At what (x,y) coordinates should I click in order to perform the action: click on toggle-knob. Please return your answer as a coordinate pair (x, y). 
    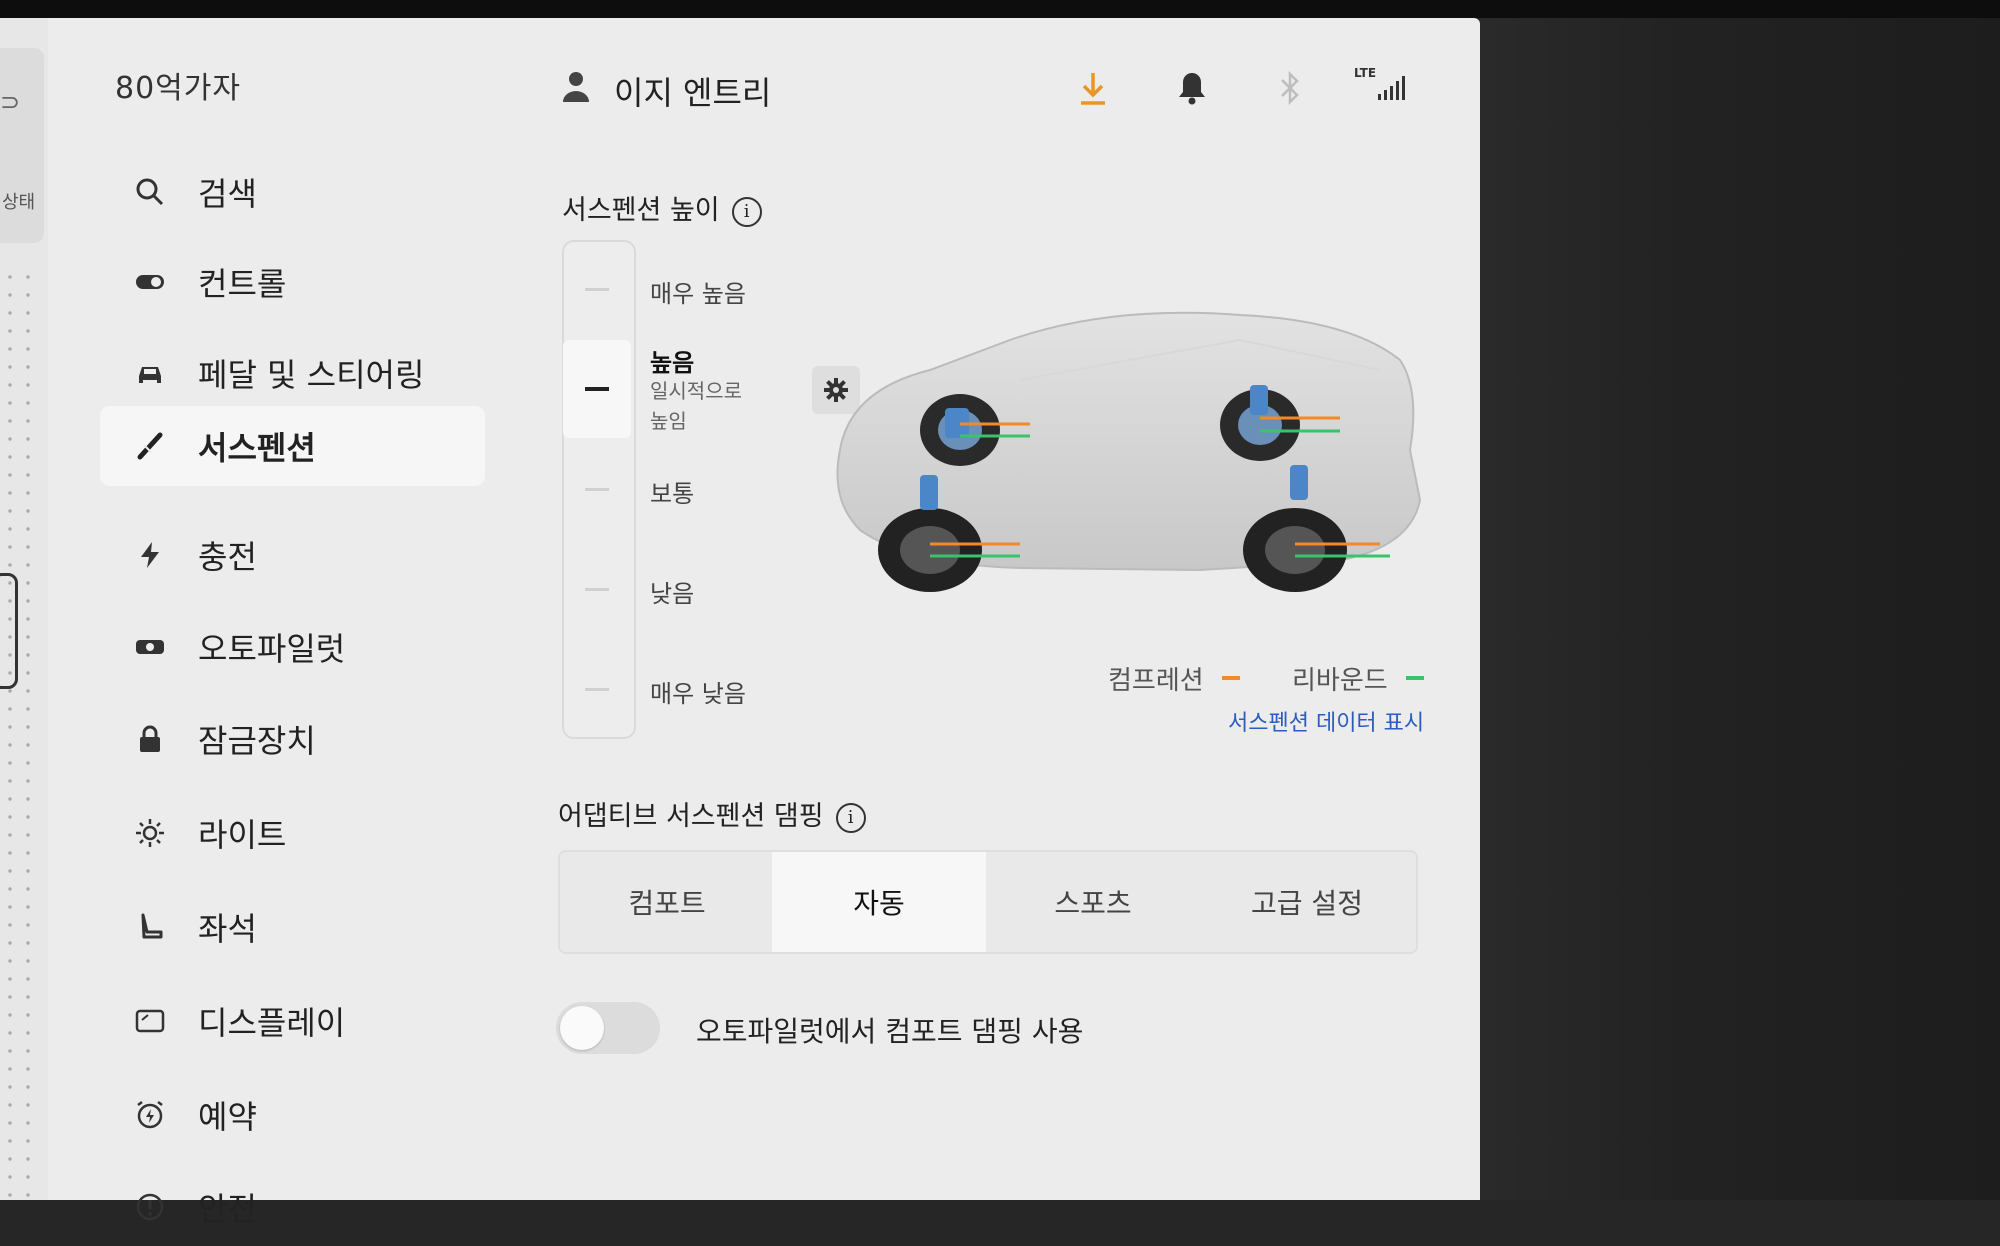
    Looking at the image, I should click on (582, 1028).